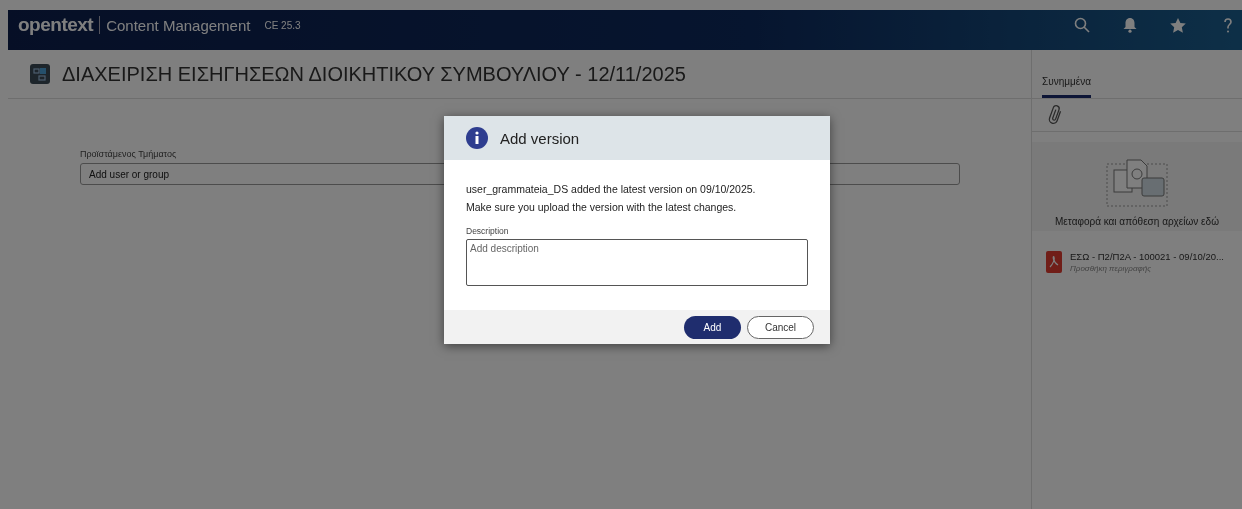  I want to click on notification-bell-icon, so click(1130, 25).